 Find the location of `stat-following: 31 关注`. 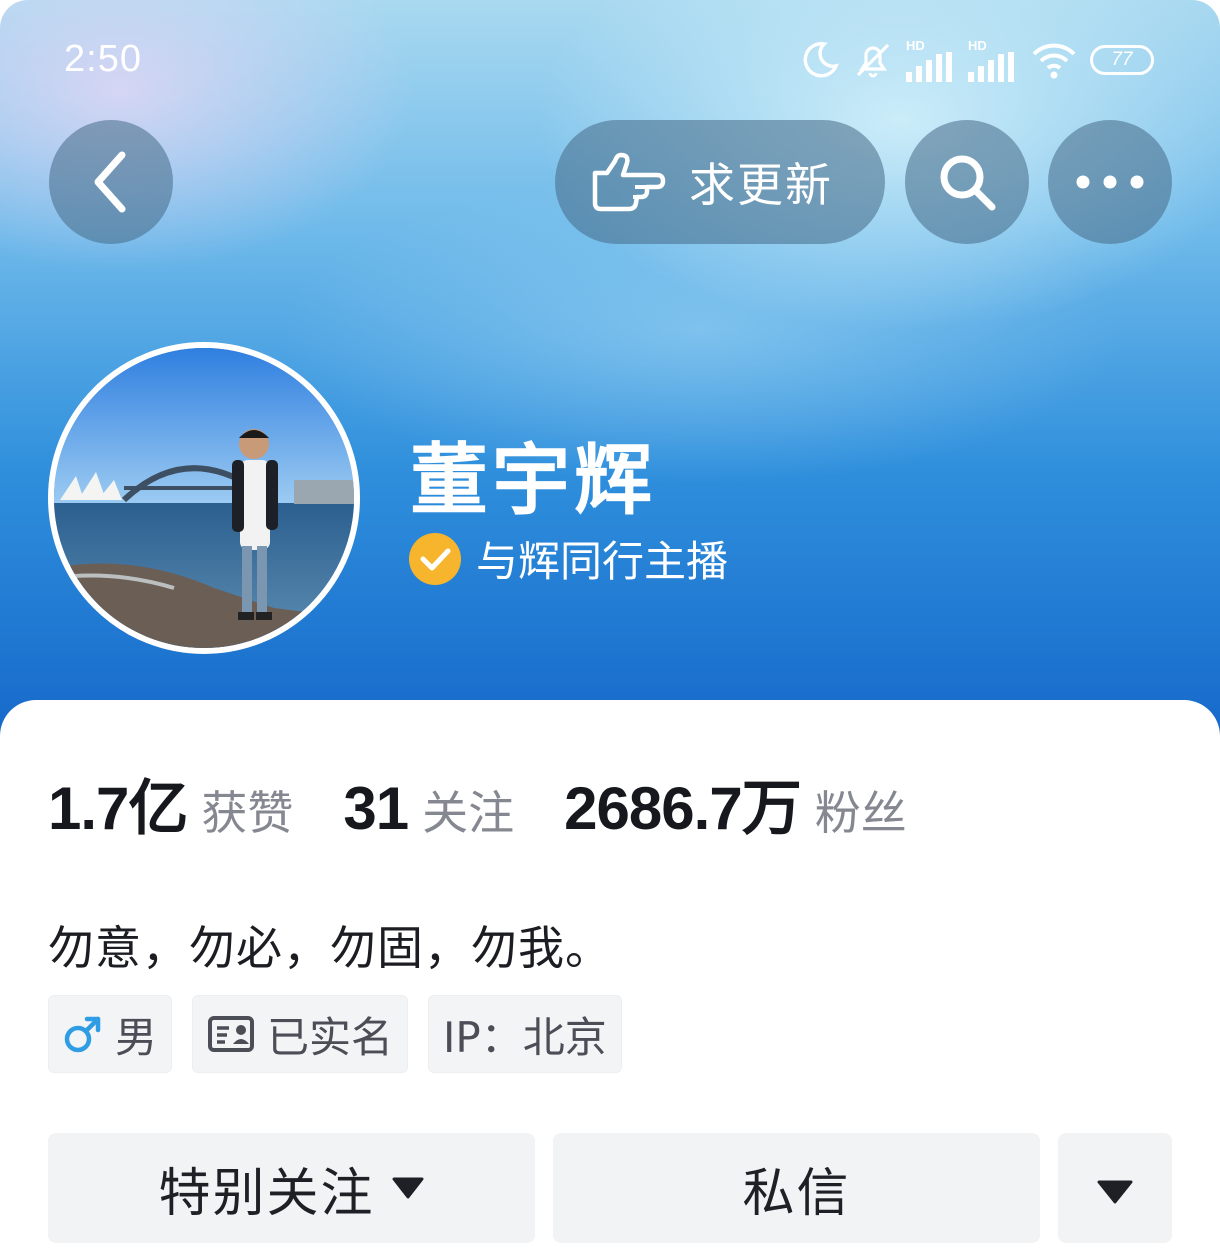

stat-following: 31 关注 is located at coordinates (428, 808).